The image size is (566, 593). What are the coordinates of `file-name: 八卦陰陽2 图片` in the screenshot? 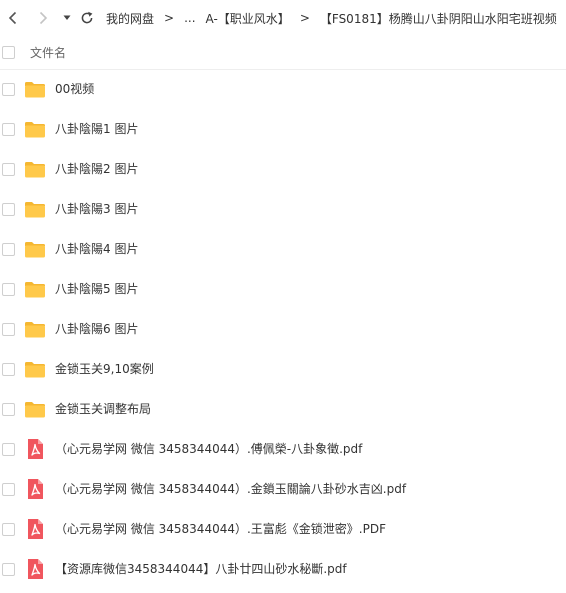 It's located at (96, 169).